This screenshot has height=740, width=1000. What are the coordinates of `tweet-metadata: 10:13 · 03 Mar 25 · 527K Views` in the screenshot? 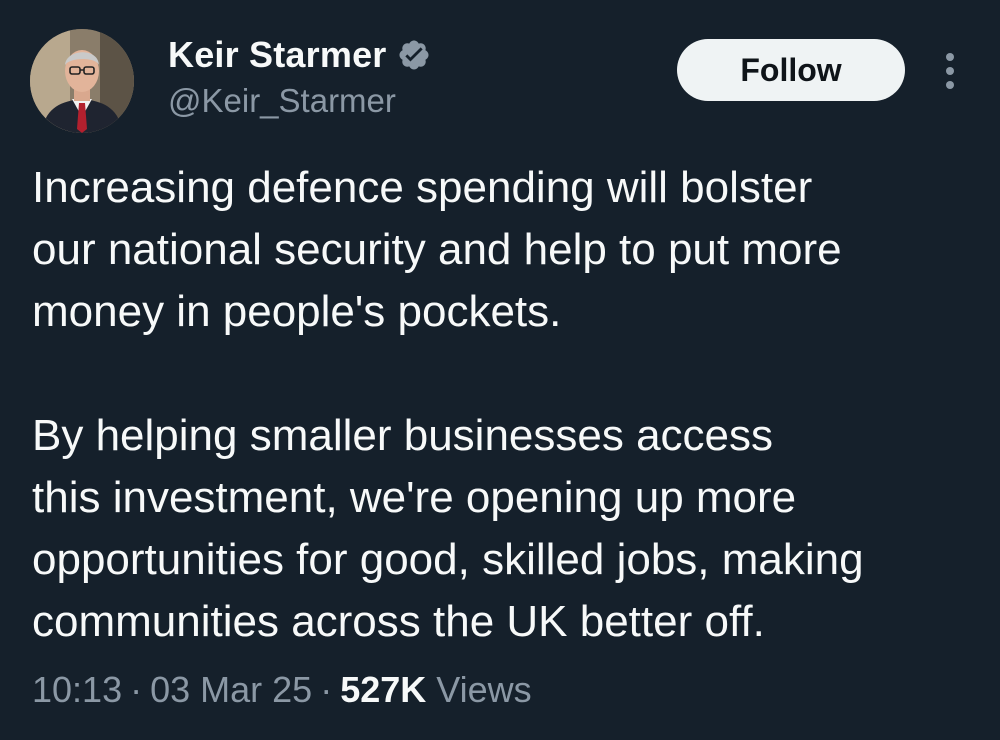 It's located at (282, 690).